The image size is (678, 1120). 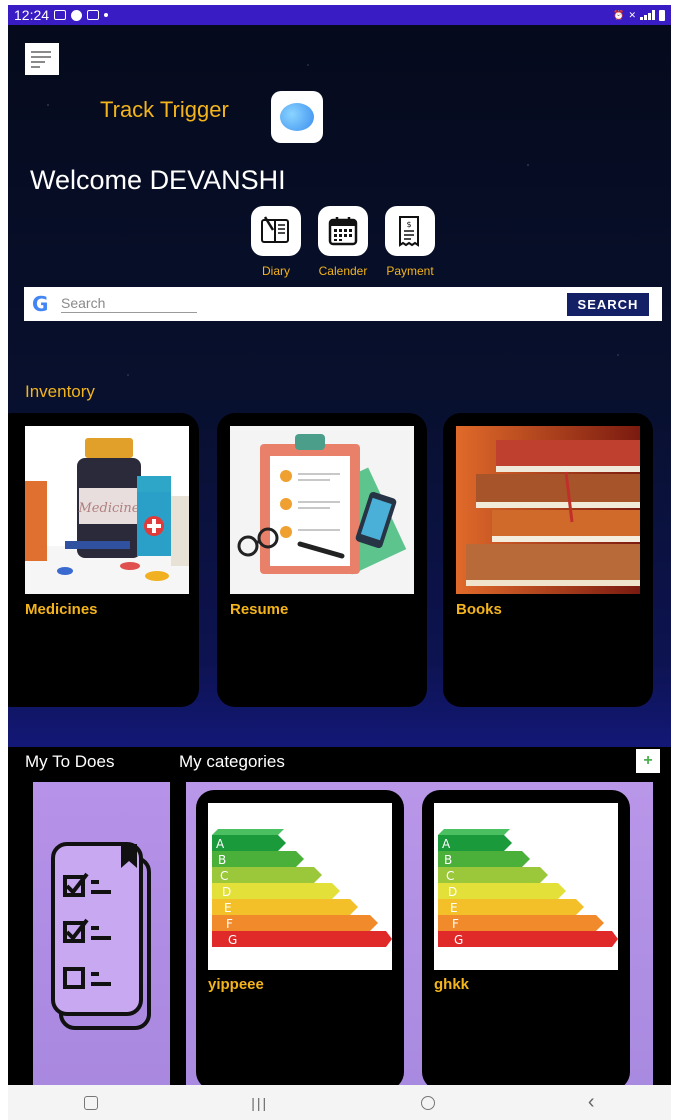 What do you see at coordinates (60, 15) in the screenshot?
I see `gallery-notification-icon` at bounding box center [60, 15].